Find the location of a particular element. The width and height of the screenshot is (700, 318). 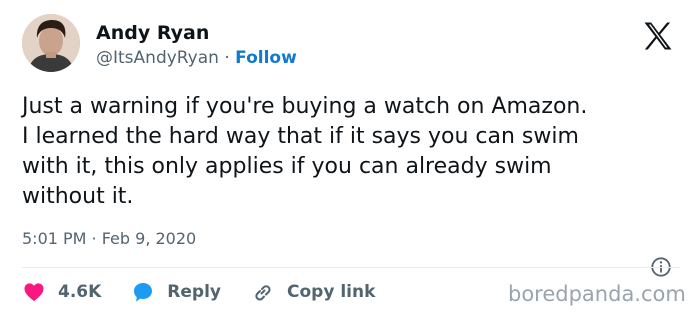

tweet-actions: 4.6K Reply Copy link is located at coordinates (213, 292).